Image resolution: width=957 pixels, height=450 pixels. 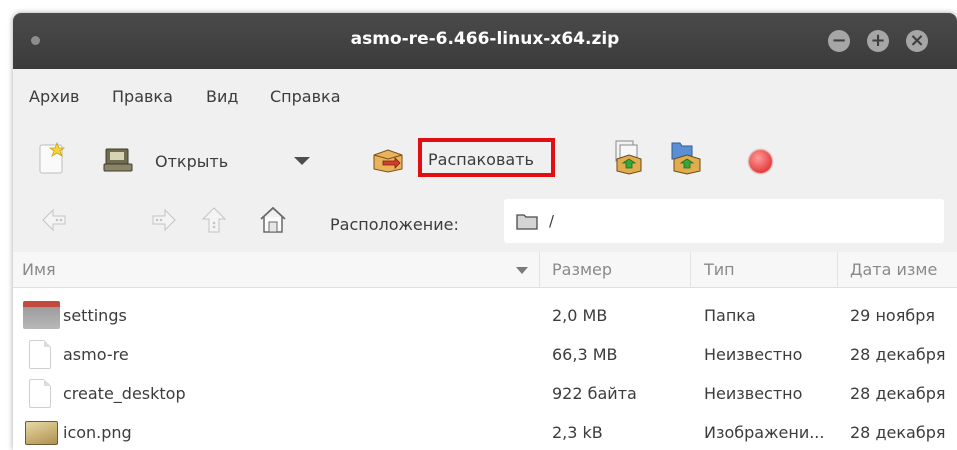 What do you see at coordinates (719, 270) in the screenshot?
I see `column-type: Тип` at bounding box center [719, 270].